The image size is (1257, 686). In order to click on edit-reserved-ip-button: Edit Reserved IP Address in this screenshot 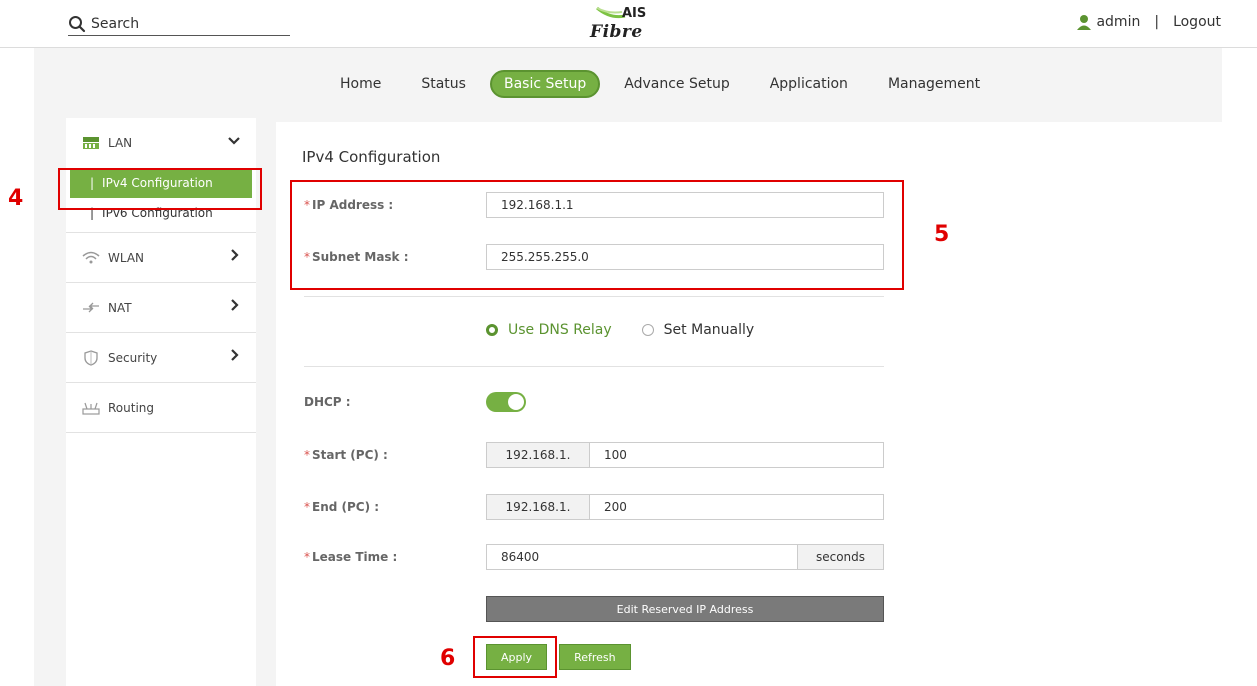, I will do `click(685, 609)`.